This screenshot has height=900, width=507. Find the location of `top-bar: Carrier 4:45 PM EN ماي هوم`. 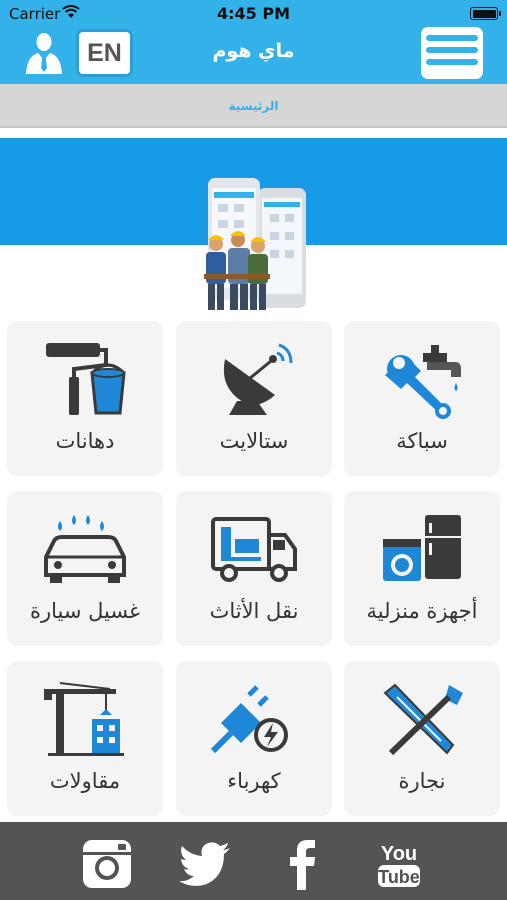

top-bar: Carrier 4:45 PM EN ماي هوم is located at coordinates (253, 42).